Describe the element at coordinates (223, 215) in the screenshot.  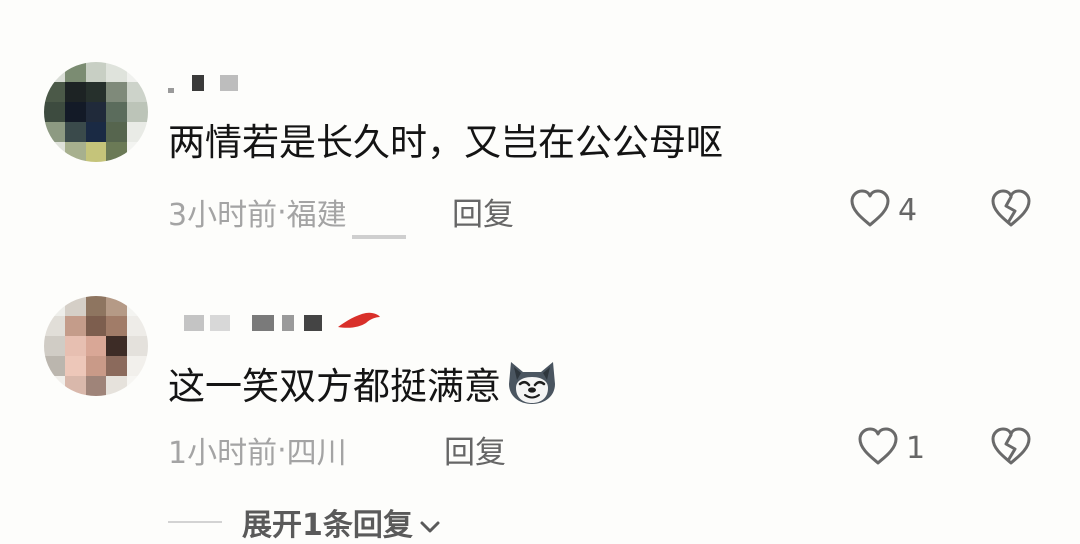
I see `comment-time: 3小时前` at that location.